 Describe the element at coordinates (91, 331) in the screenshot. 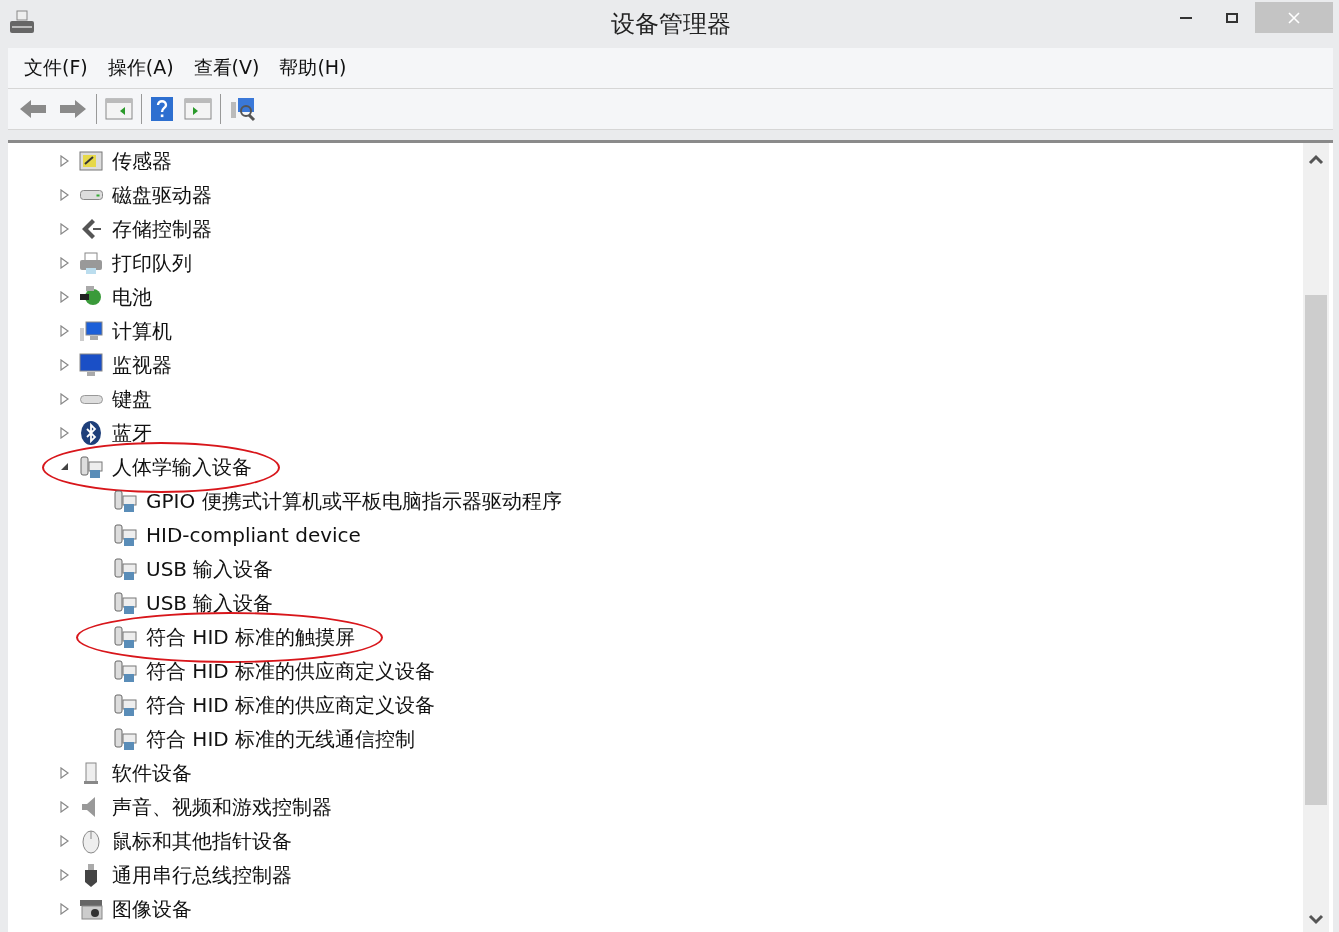

I see `computer-icon` at that location.